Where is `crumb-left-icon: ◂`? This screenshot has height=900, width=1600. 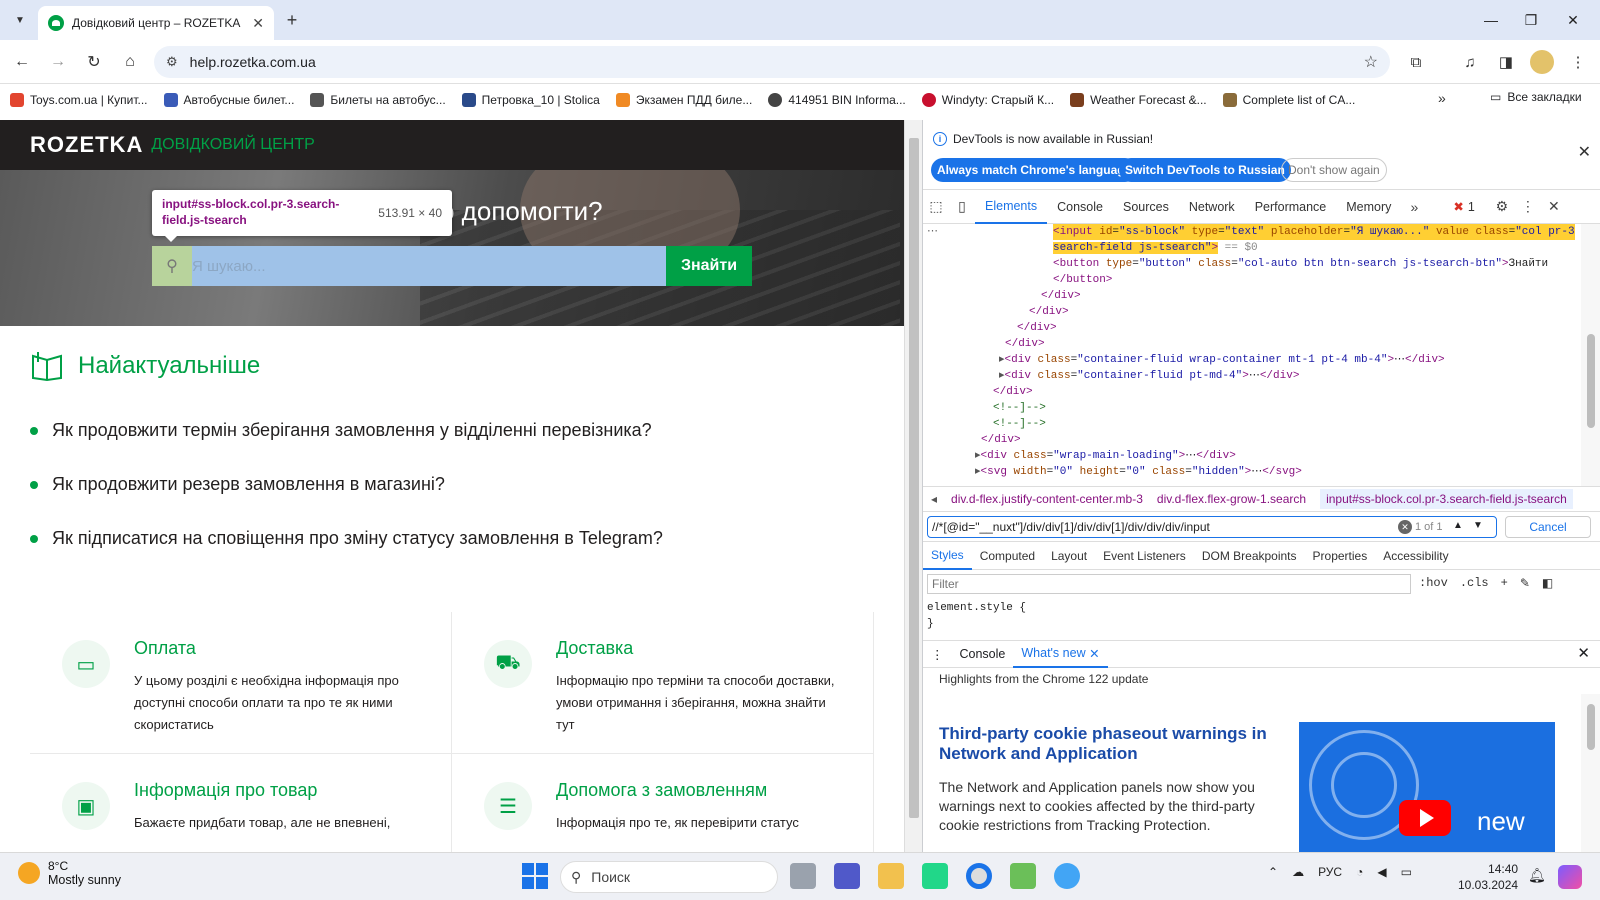
crumb-left-icon: ◂ is located at coordinates (934, 499).